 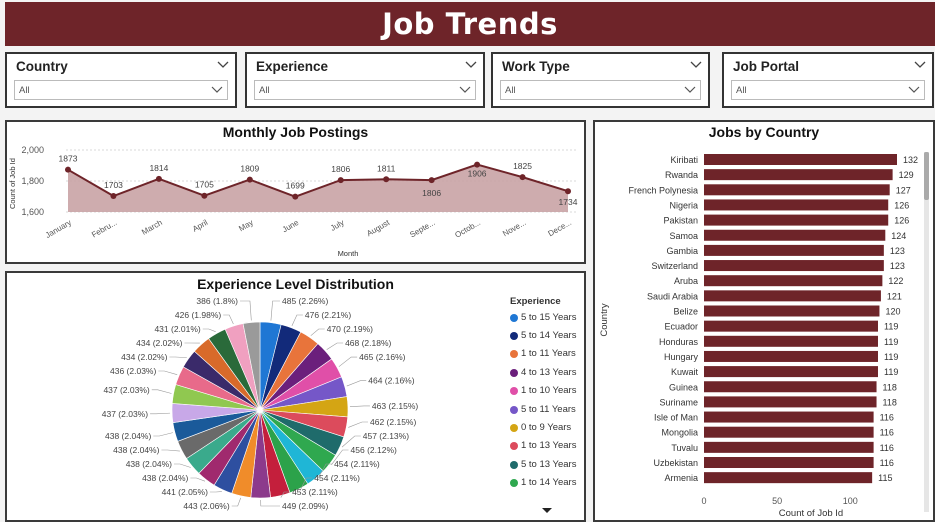 I want to click on caret-down-icon, so click(x=547, y=510).